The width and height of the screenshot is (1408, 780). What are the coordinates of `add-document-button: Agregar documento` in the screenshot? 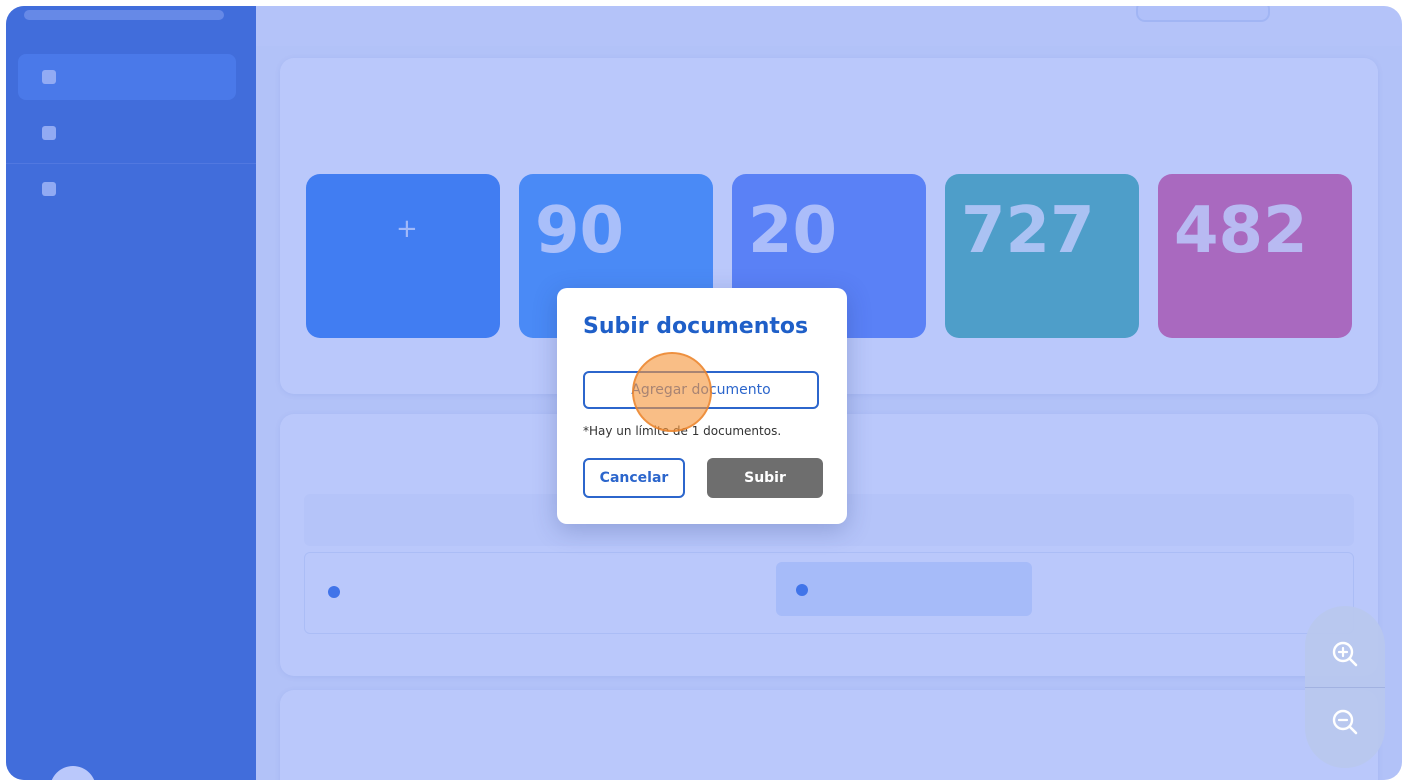 It's located at (701, 390).